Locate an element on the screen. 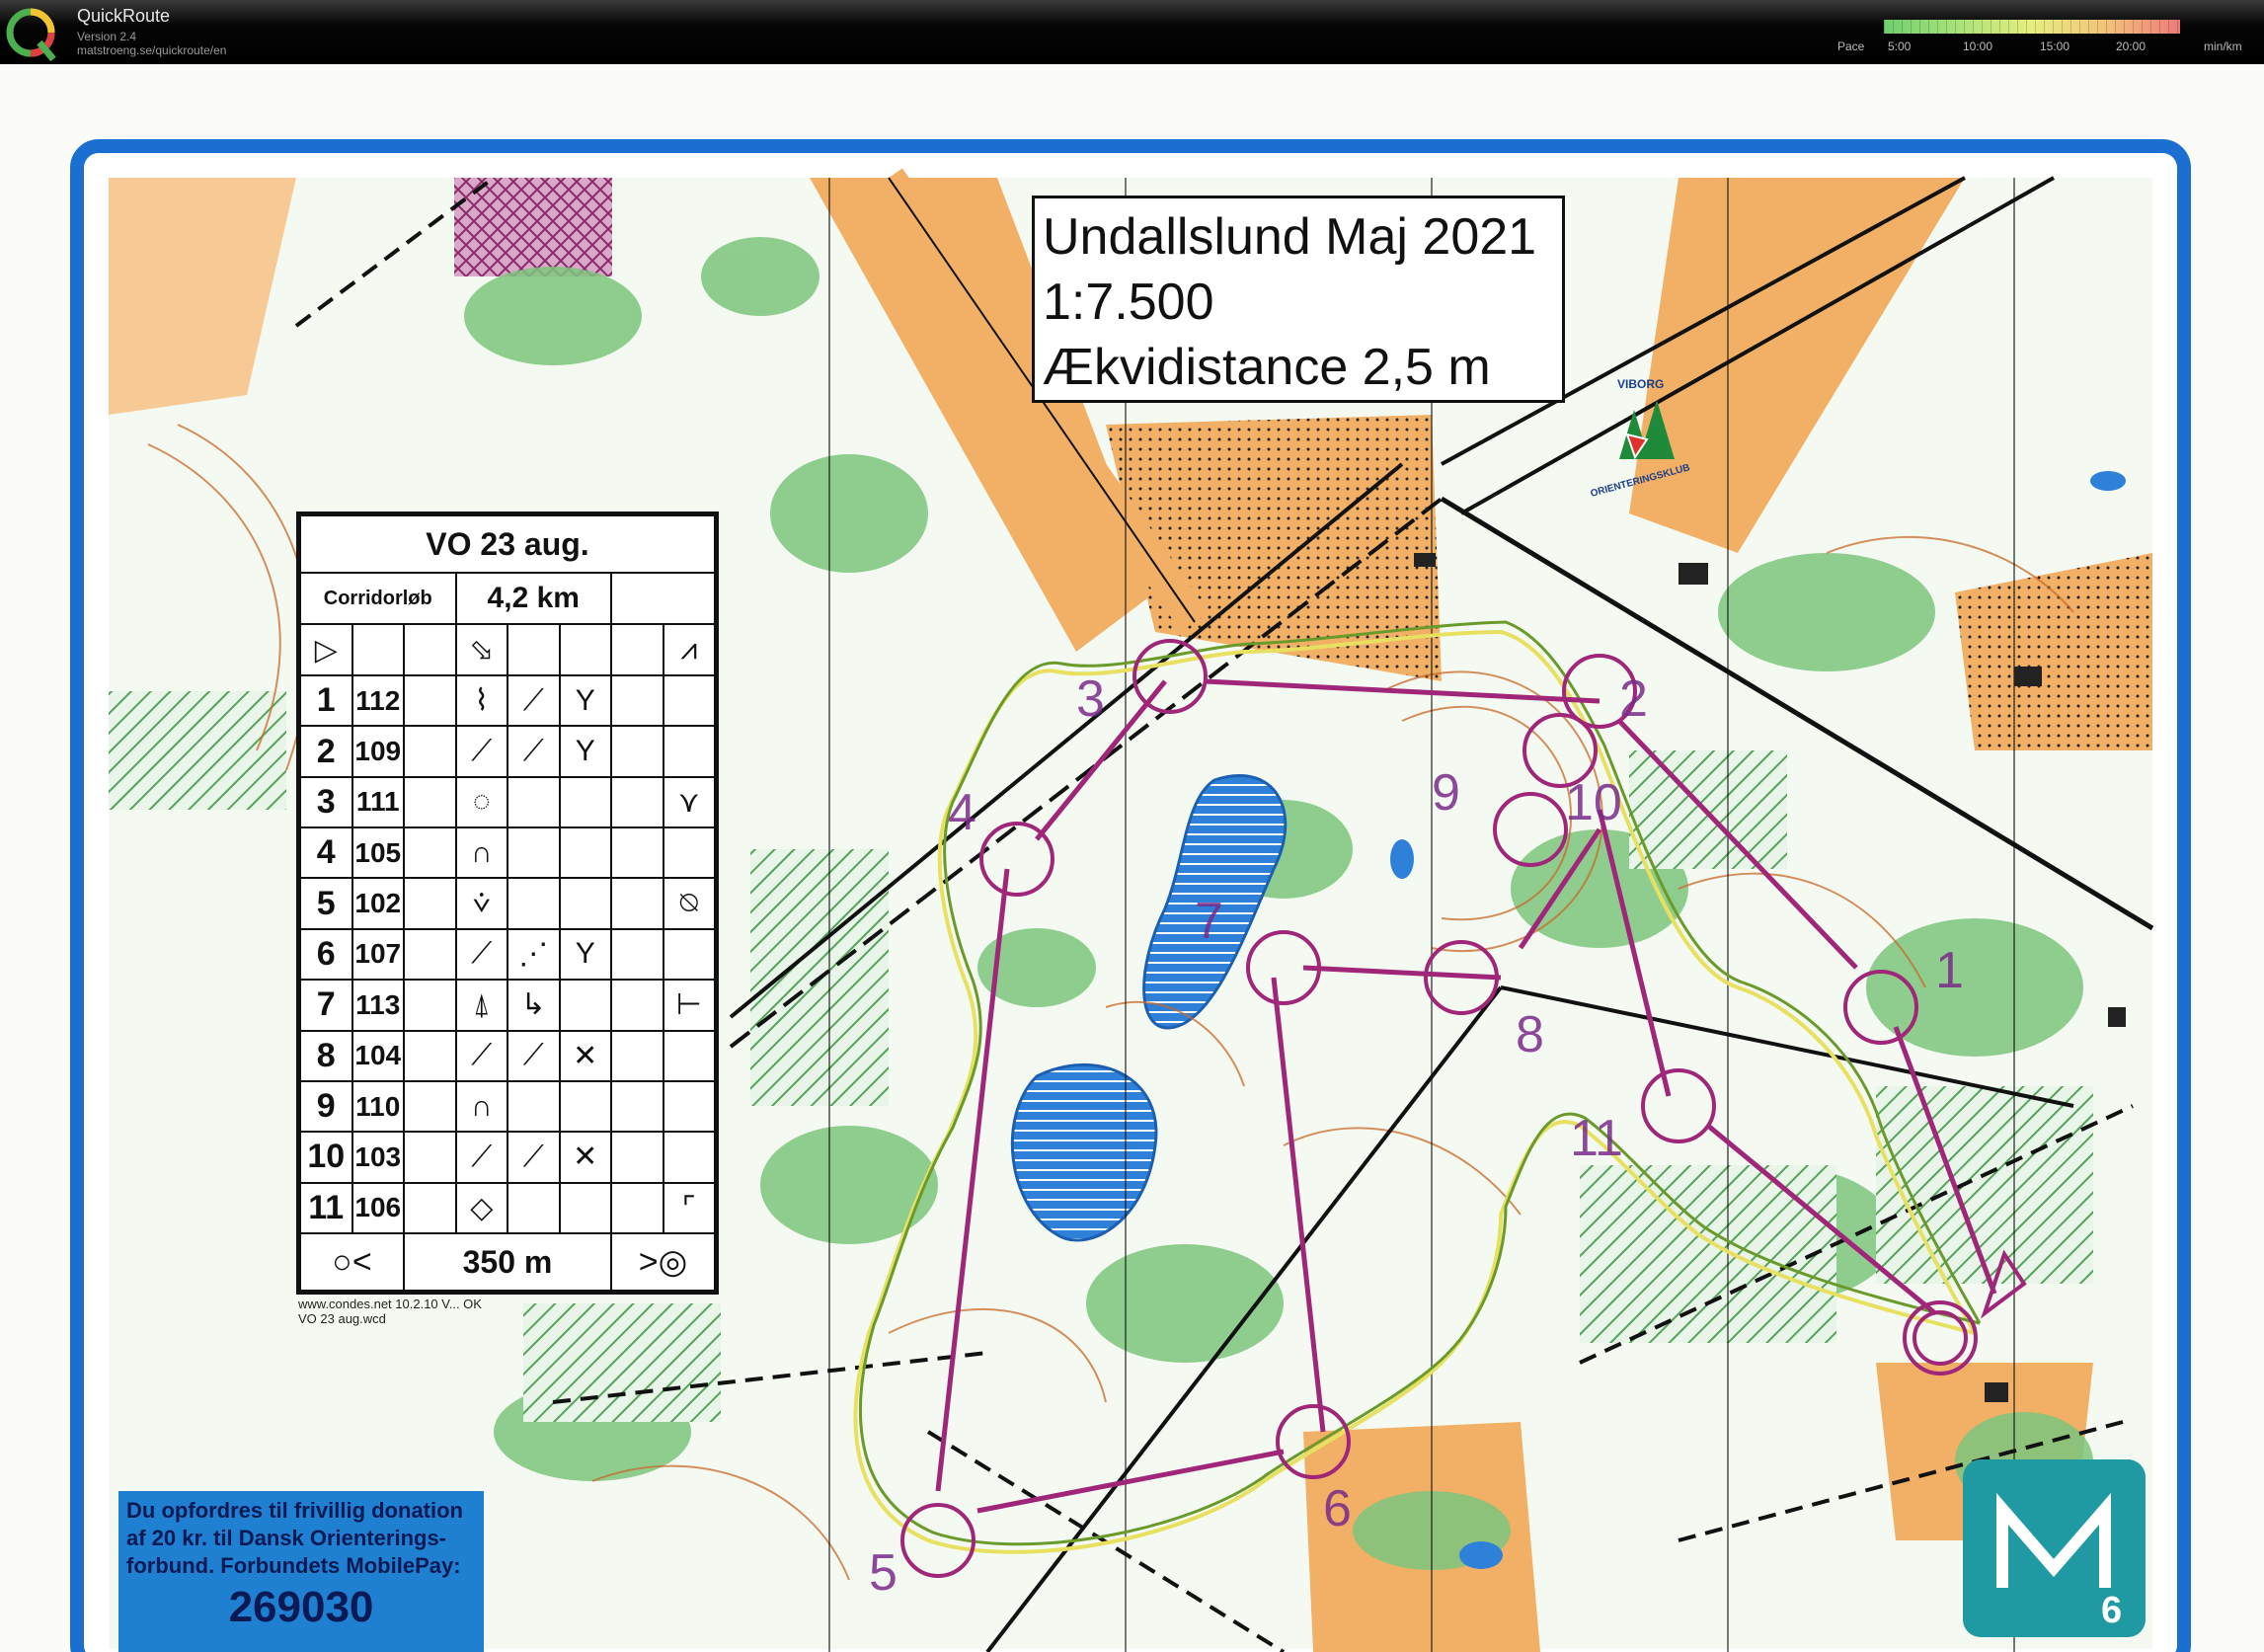  map-contour-interval: Ækvidistance 2,5 m is located at coordinates (1267, 367).